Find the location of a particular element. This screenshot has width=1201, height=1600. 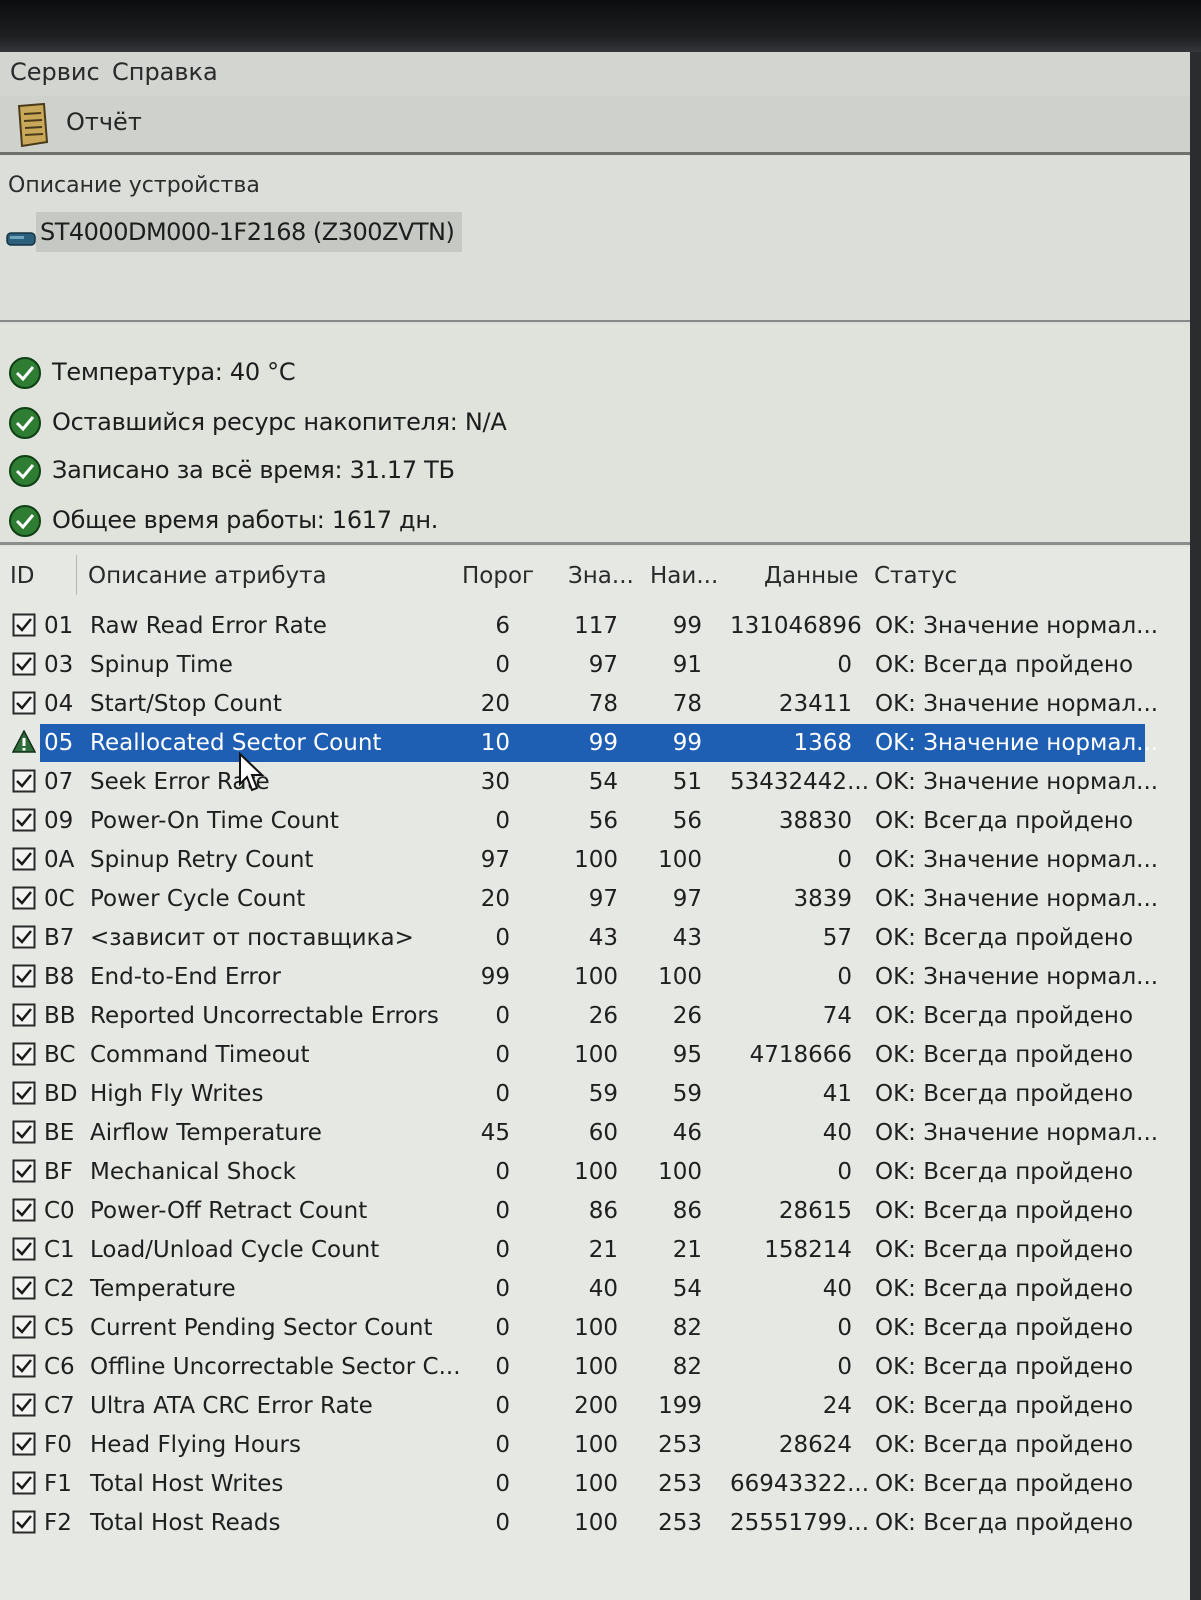

cell-value: 99 is located at coordinates (603, 743).